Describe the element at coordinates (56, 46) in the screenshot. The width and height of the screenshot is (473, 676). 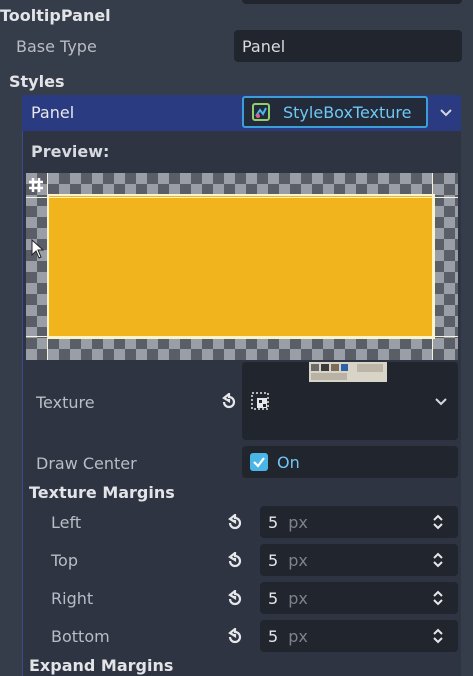
I see `base-type-label: Base Type` at that location.